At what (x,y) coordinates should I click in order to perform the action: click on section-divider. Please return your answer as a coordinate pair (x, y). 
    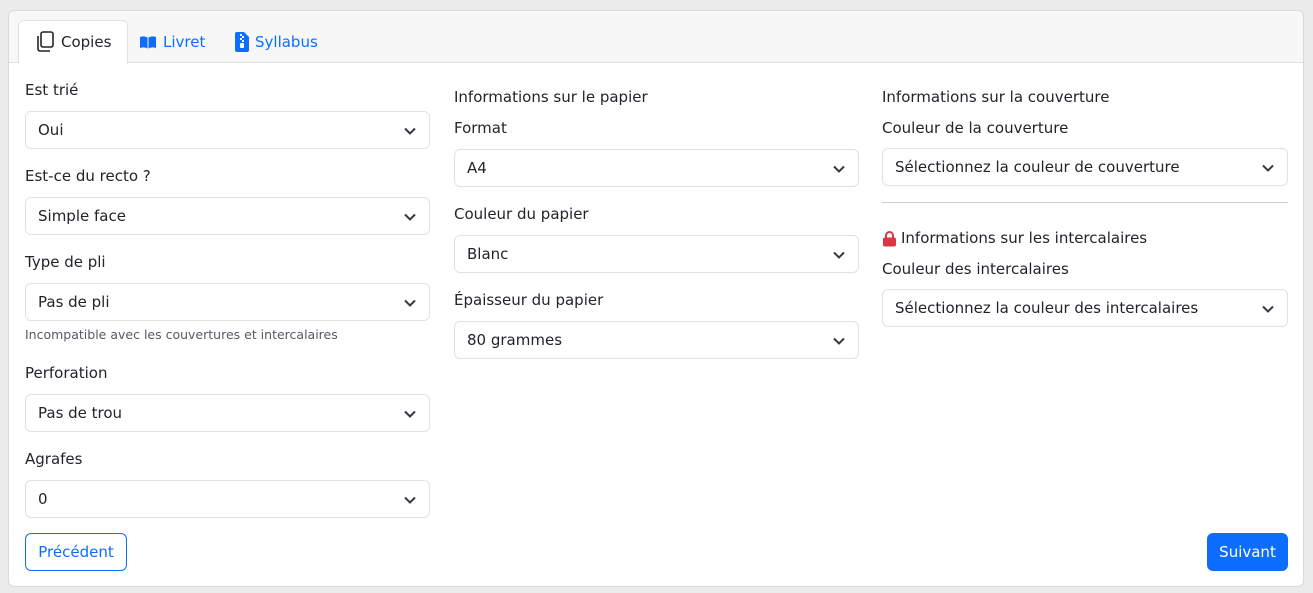
    Looking at the image, I should click on (1085, 202).